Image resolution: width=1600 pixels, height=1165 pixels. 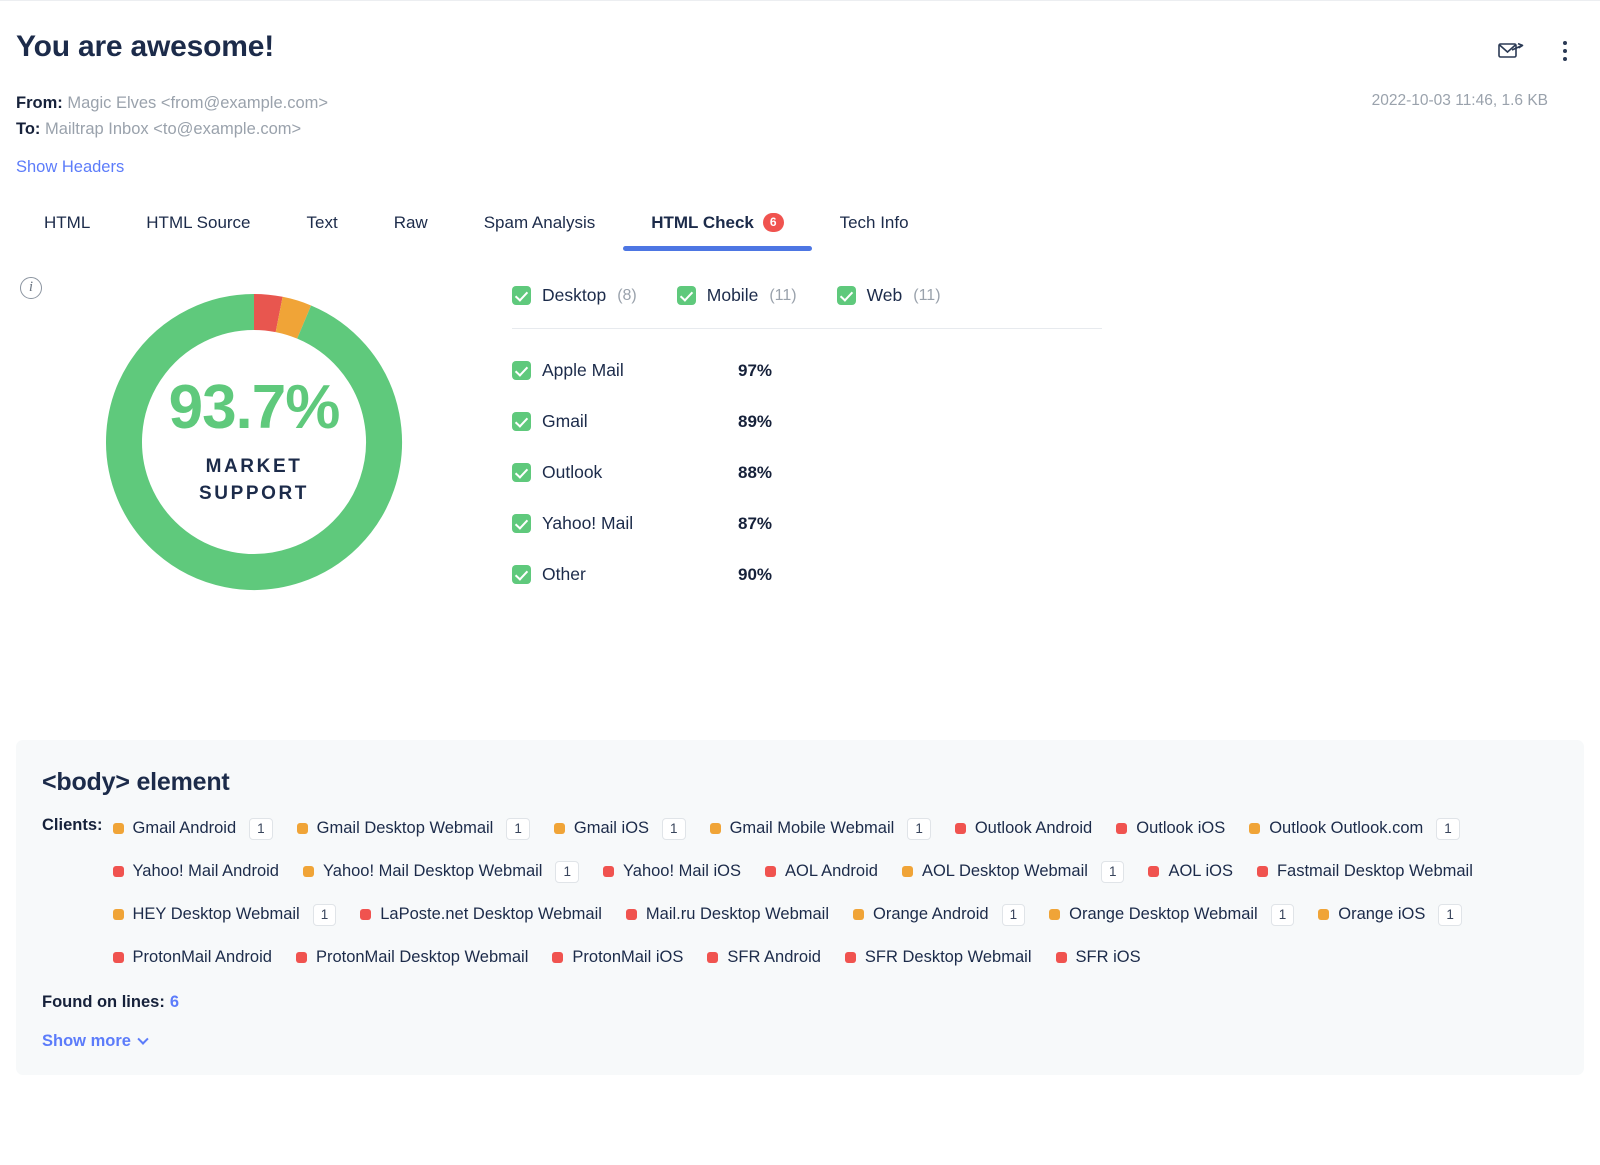 What do you see at coordinates (625, 370) in the screenshot?
I see `client-checkbox-apple-mail: Apple Mail` at bounding box center [625, 370].